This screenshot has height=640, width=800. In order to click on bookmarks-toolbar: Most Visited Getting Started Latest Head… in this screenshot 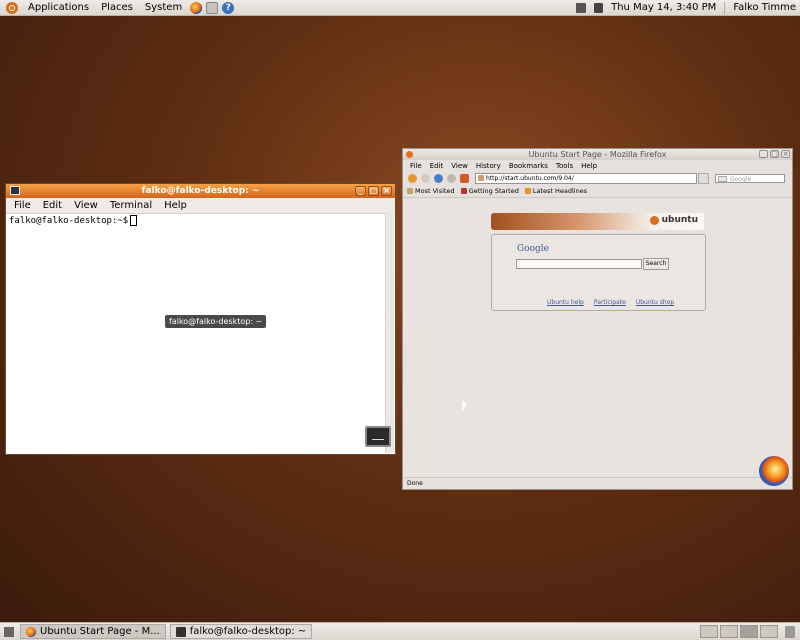, I will do `click(597, 191)`.